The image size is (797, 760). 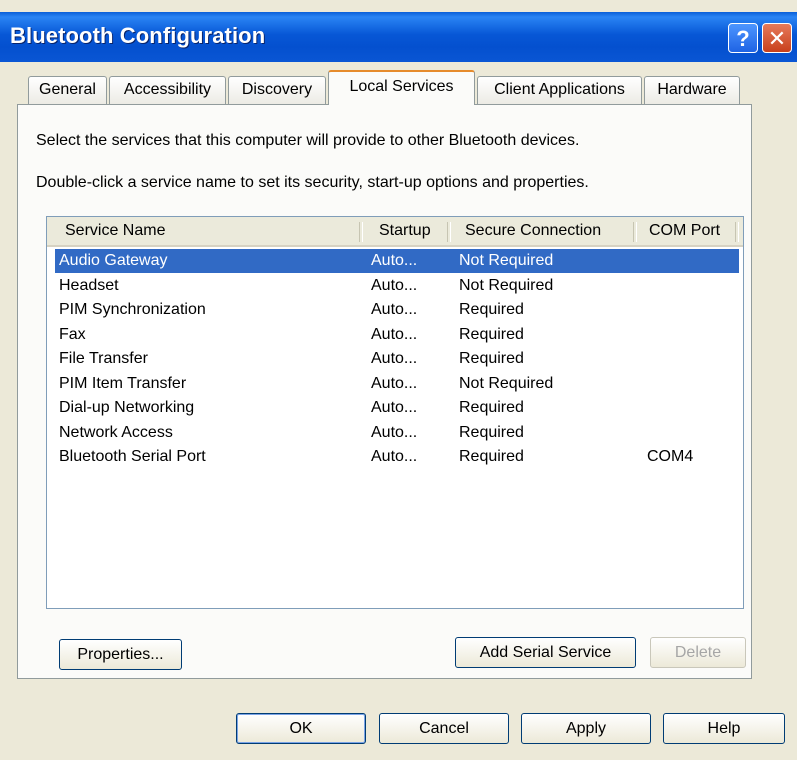 I want to click on service-name-cell: Headset, so click(x=89, y=285).